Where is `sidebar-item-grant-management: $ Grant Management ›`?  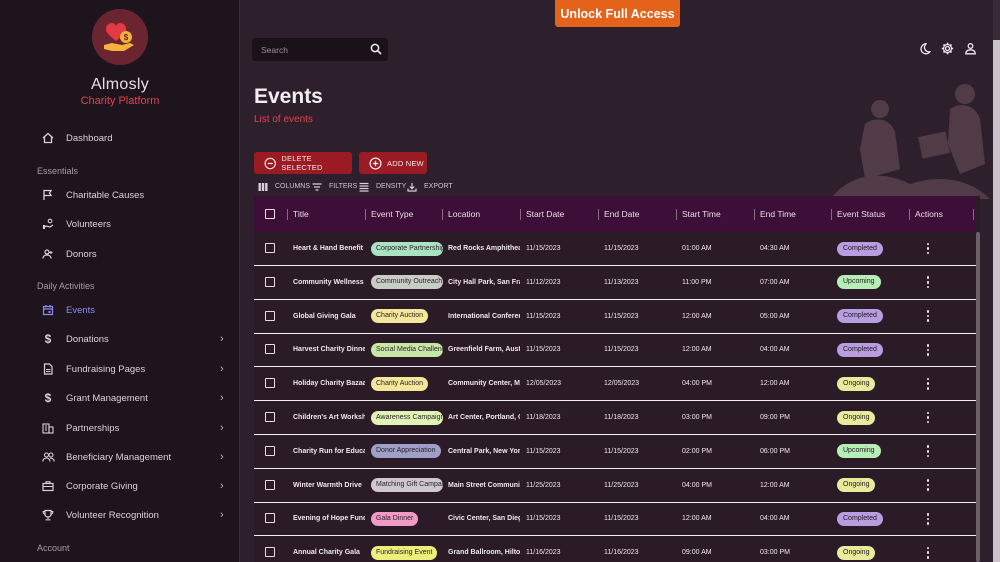
sidebar-item-grant-management: $ Grant Management › is located at coordinates (120, 398).